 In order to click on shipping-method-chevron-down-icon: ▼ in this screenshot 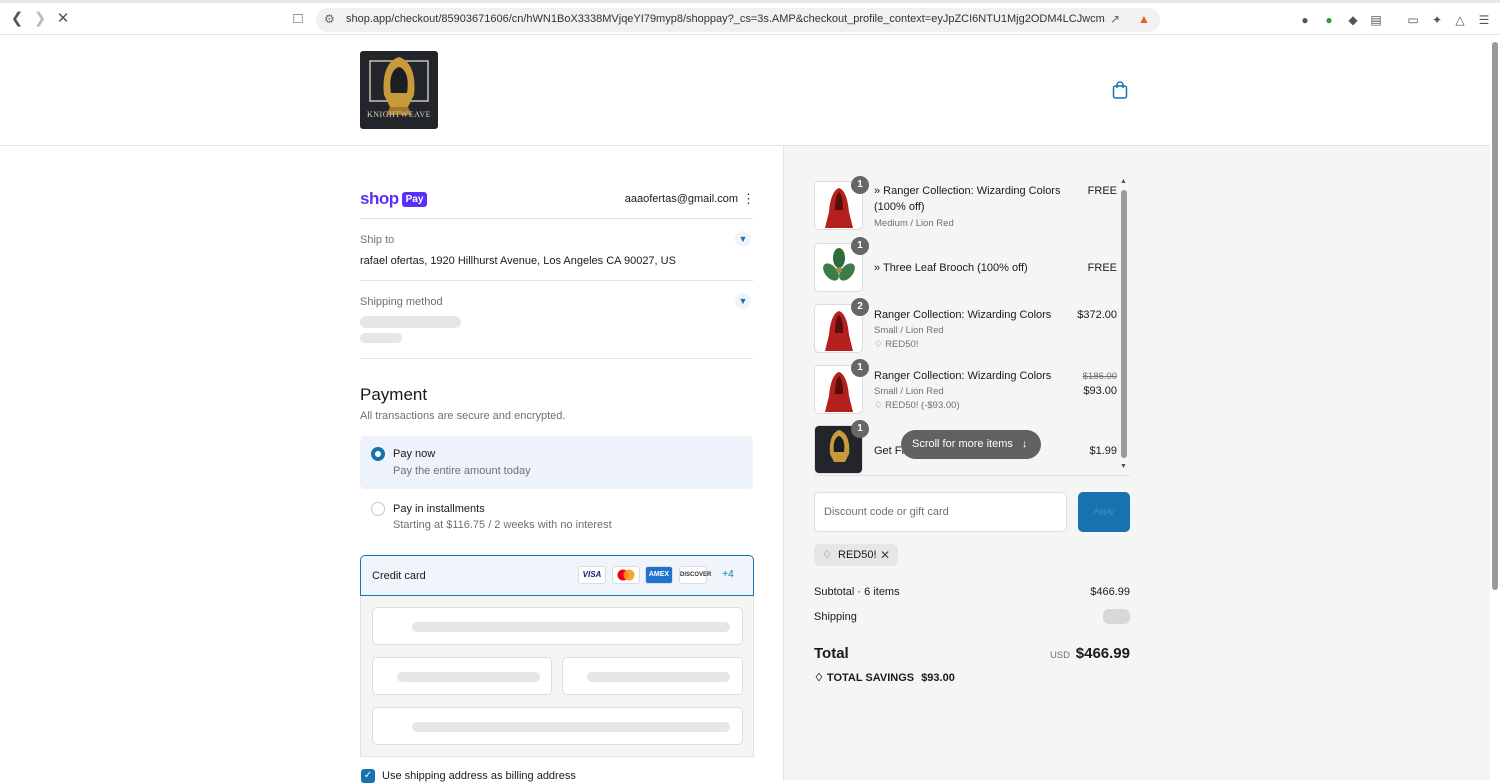, I will do `click(743, 301)`.